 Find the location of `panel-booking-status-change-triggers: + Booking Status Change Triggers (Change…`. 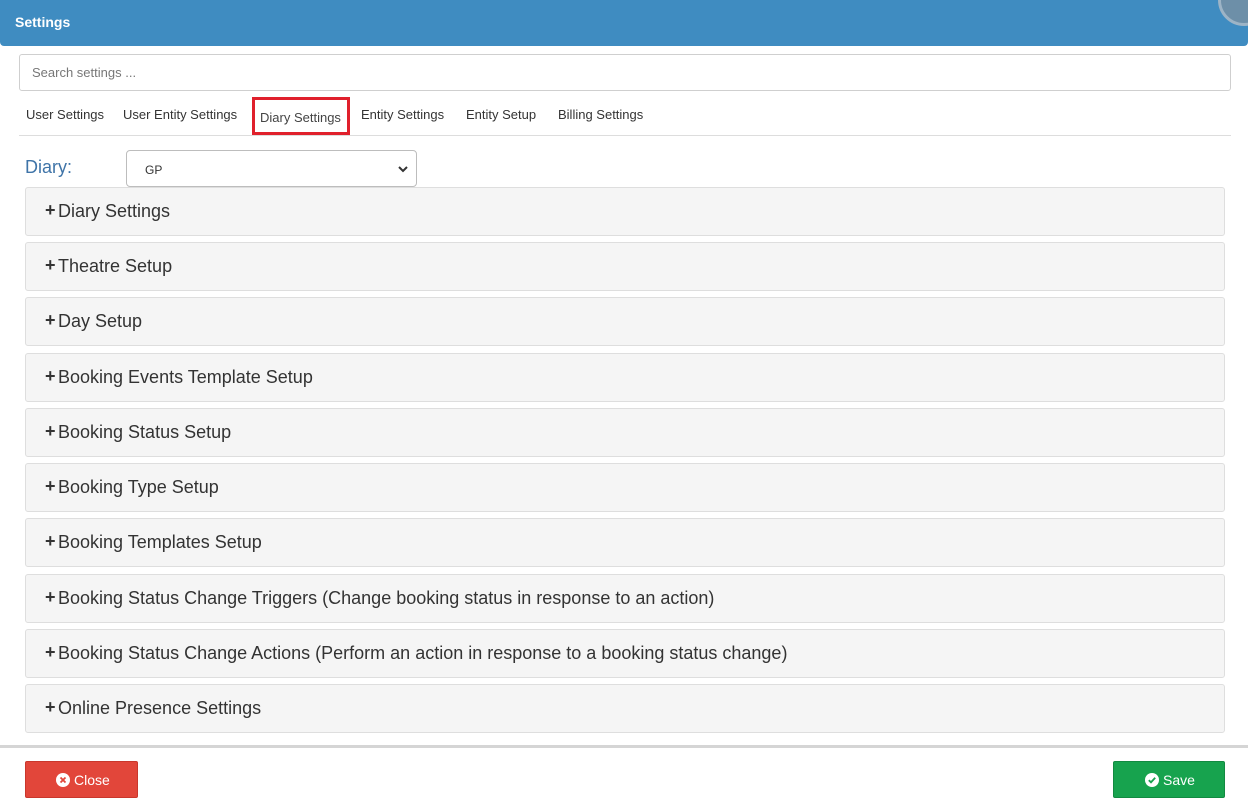

panel-booking-status-change-triggers: + Booking Status Change Triggers (Change… is located at coordinates (625, 598).